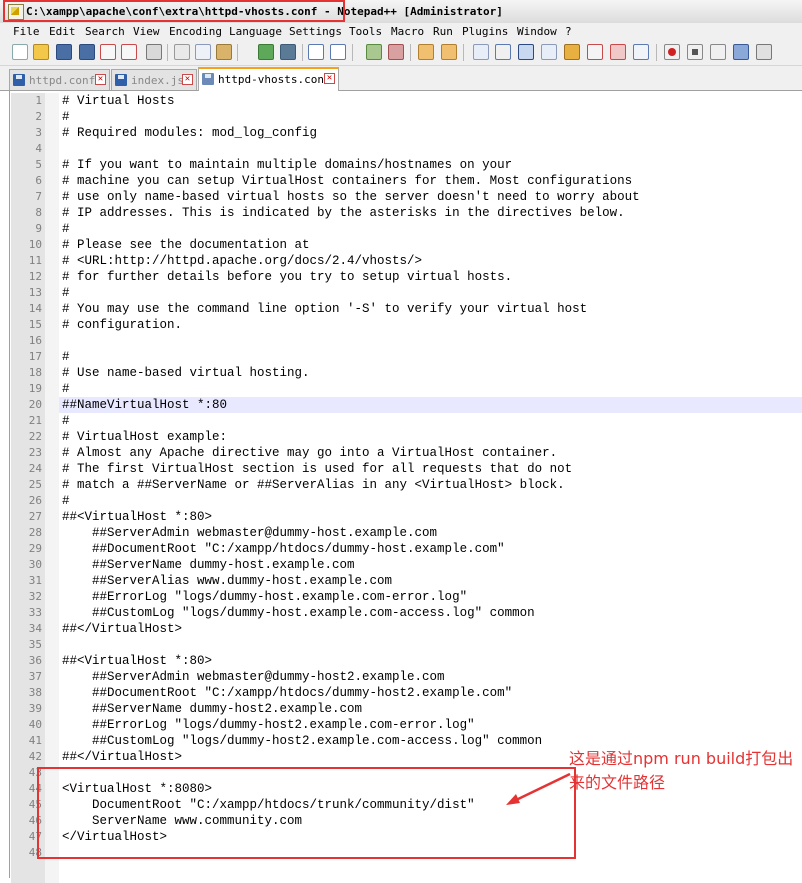 This screenshot has height=883, width=802. What do you see at coordinates (432, 325) in the screenshot?
I see `code-line: # configuration.` at bounding box center [432, 325].